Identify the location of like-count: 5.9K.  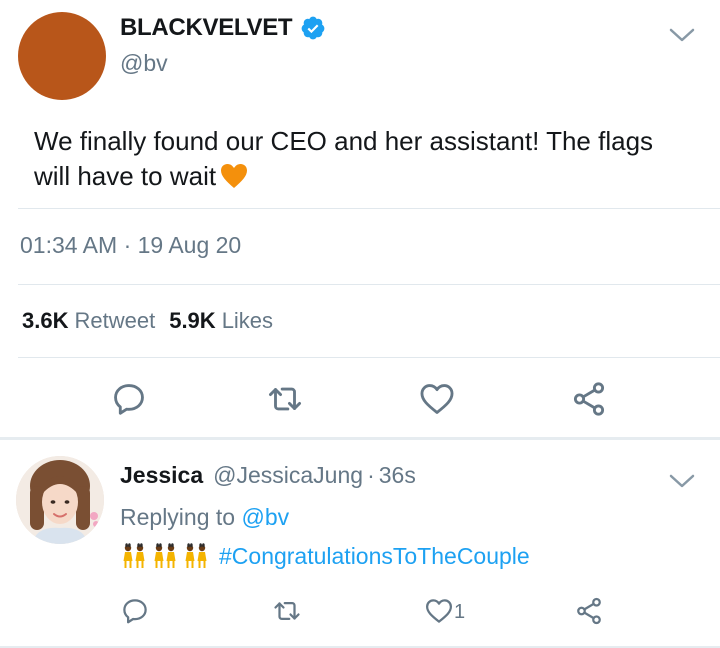
(192, 321).